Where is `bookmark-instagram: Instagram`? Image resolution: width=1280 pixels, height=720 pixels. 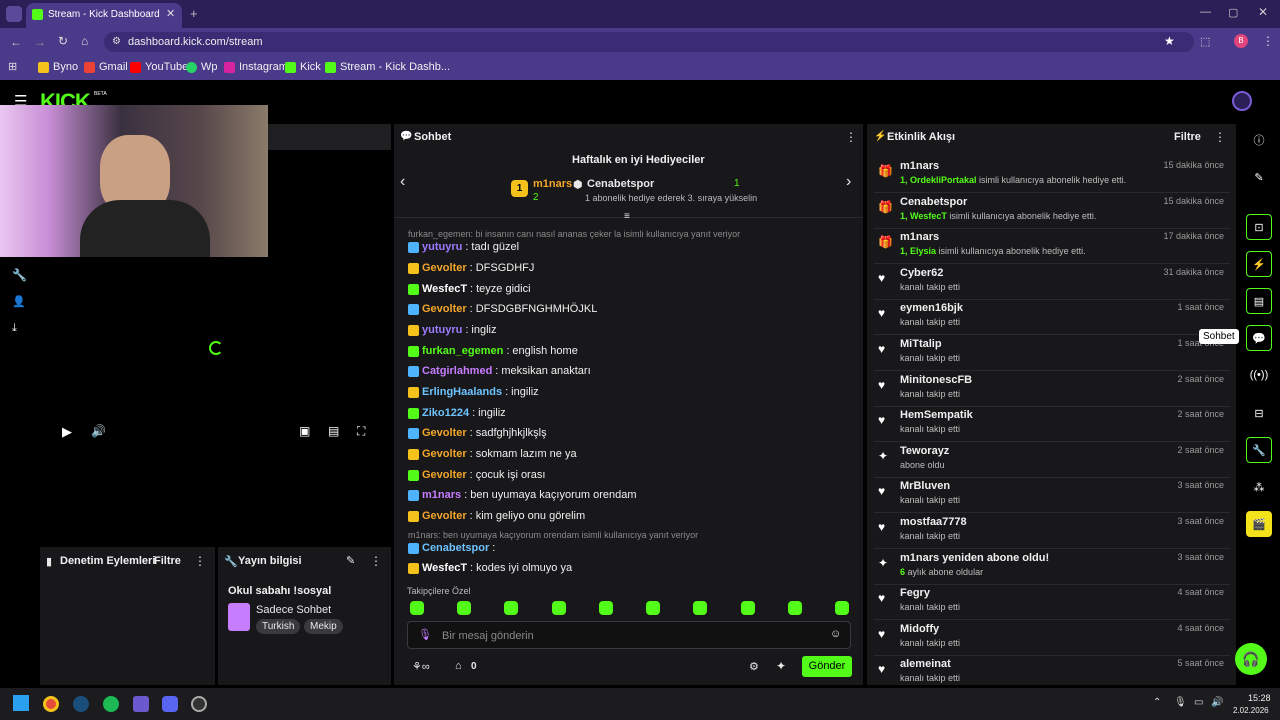 bookmark-instagram: Instagram is located at coordinates (256, 67).